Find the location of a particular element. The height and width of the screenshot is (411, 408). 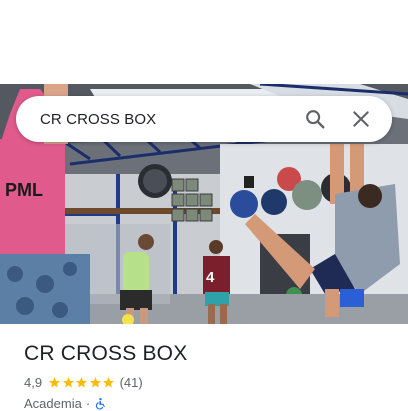

svg-text: PML is located at coordinates (24, 190).